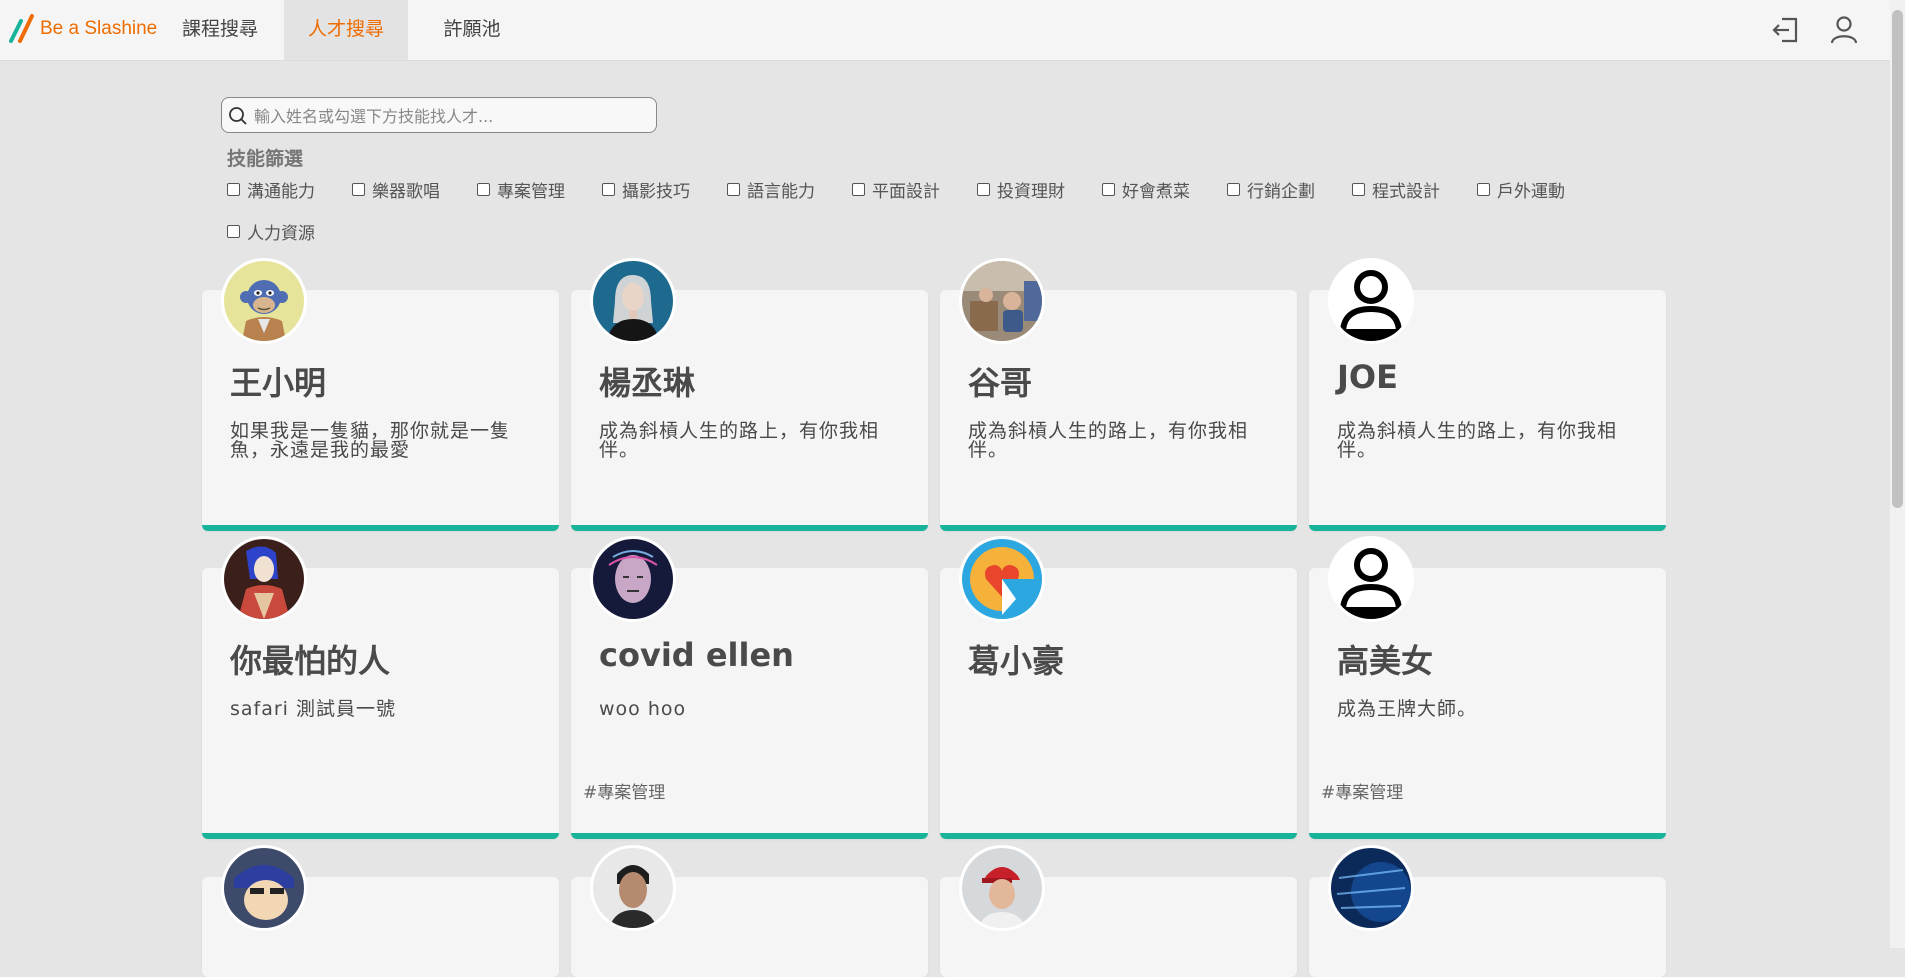 Image resolution: width=1905 pixels, height=977 pixels. What do you see at coordinates (643, 709) in the screenshot?
I see `talent-intro: woo hoo` at bounding box center [643, 709].